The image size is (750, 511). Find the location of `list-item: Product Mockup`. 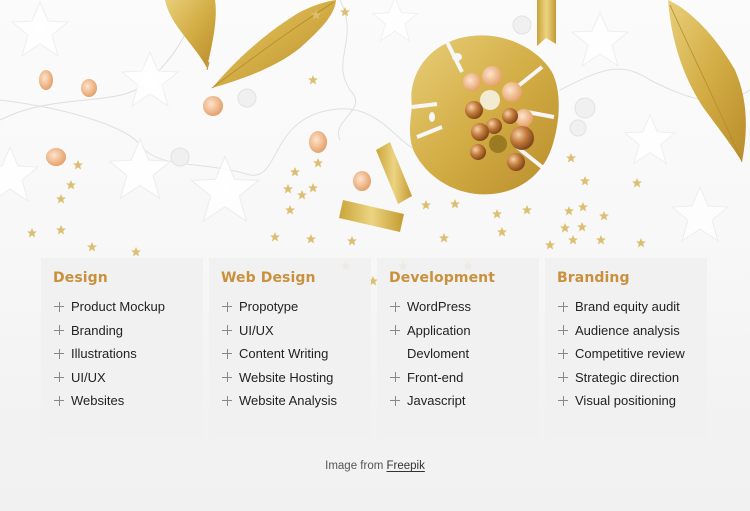

list-item: Product Mockup is located at coordinates (128, 307).